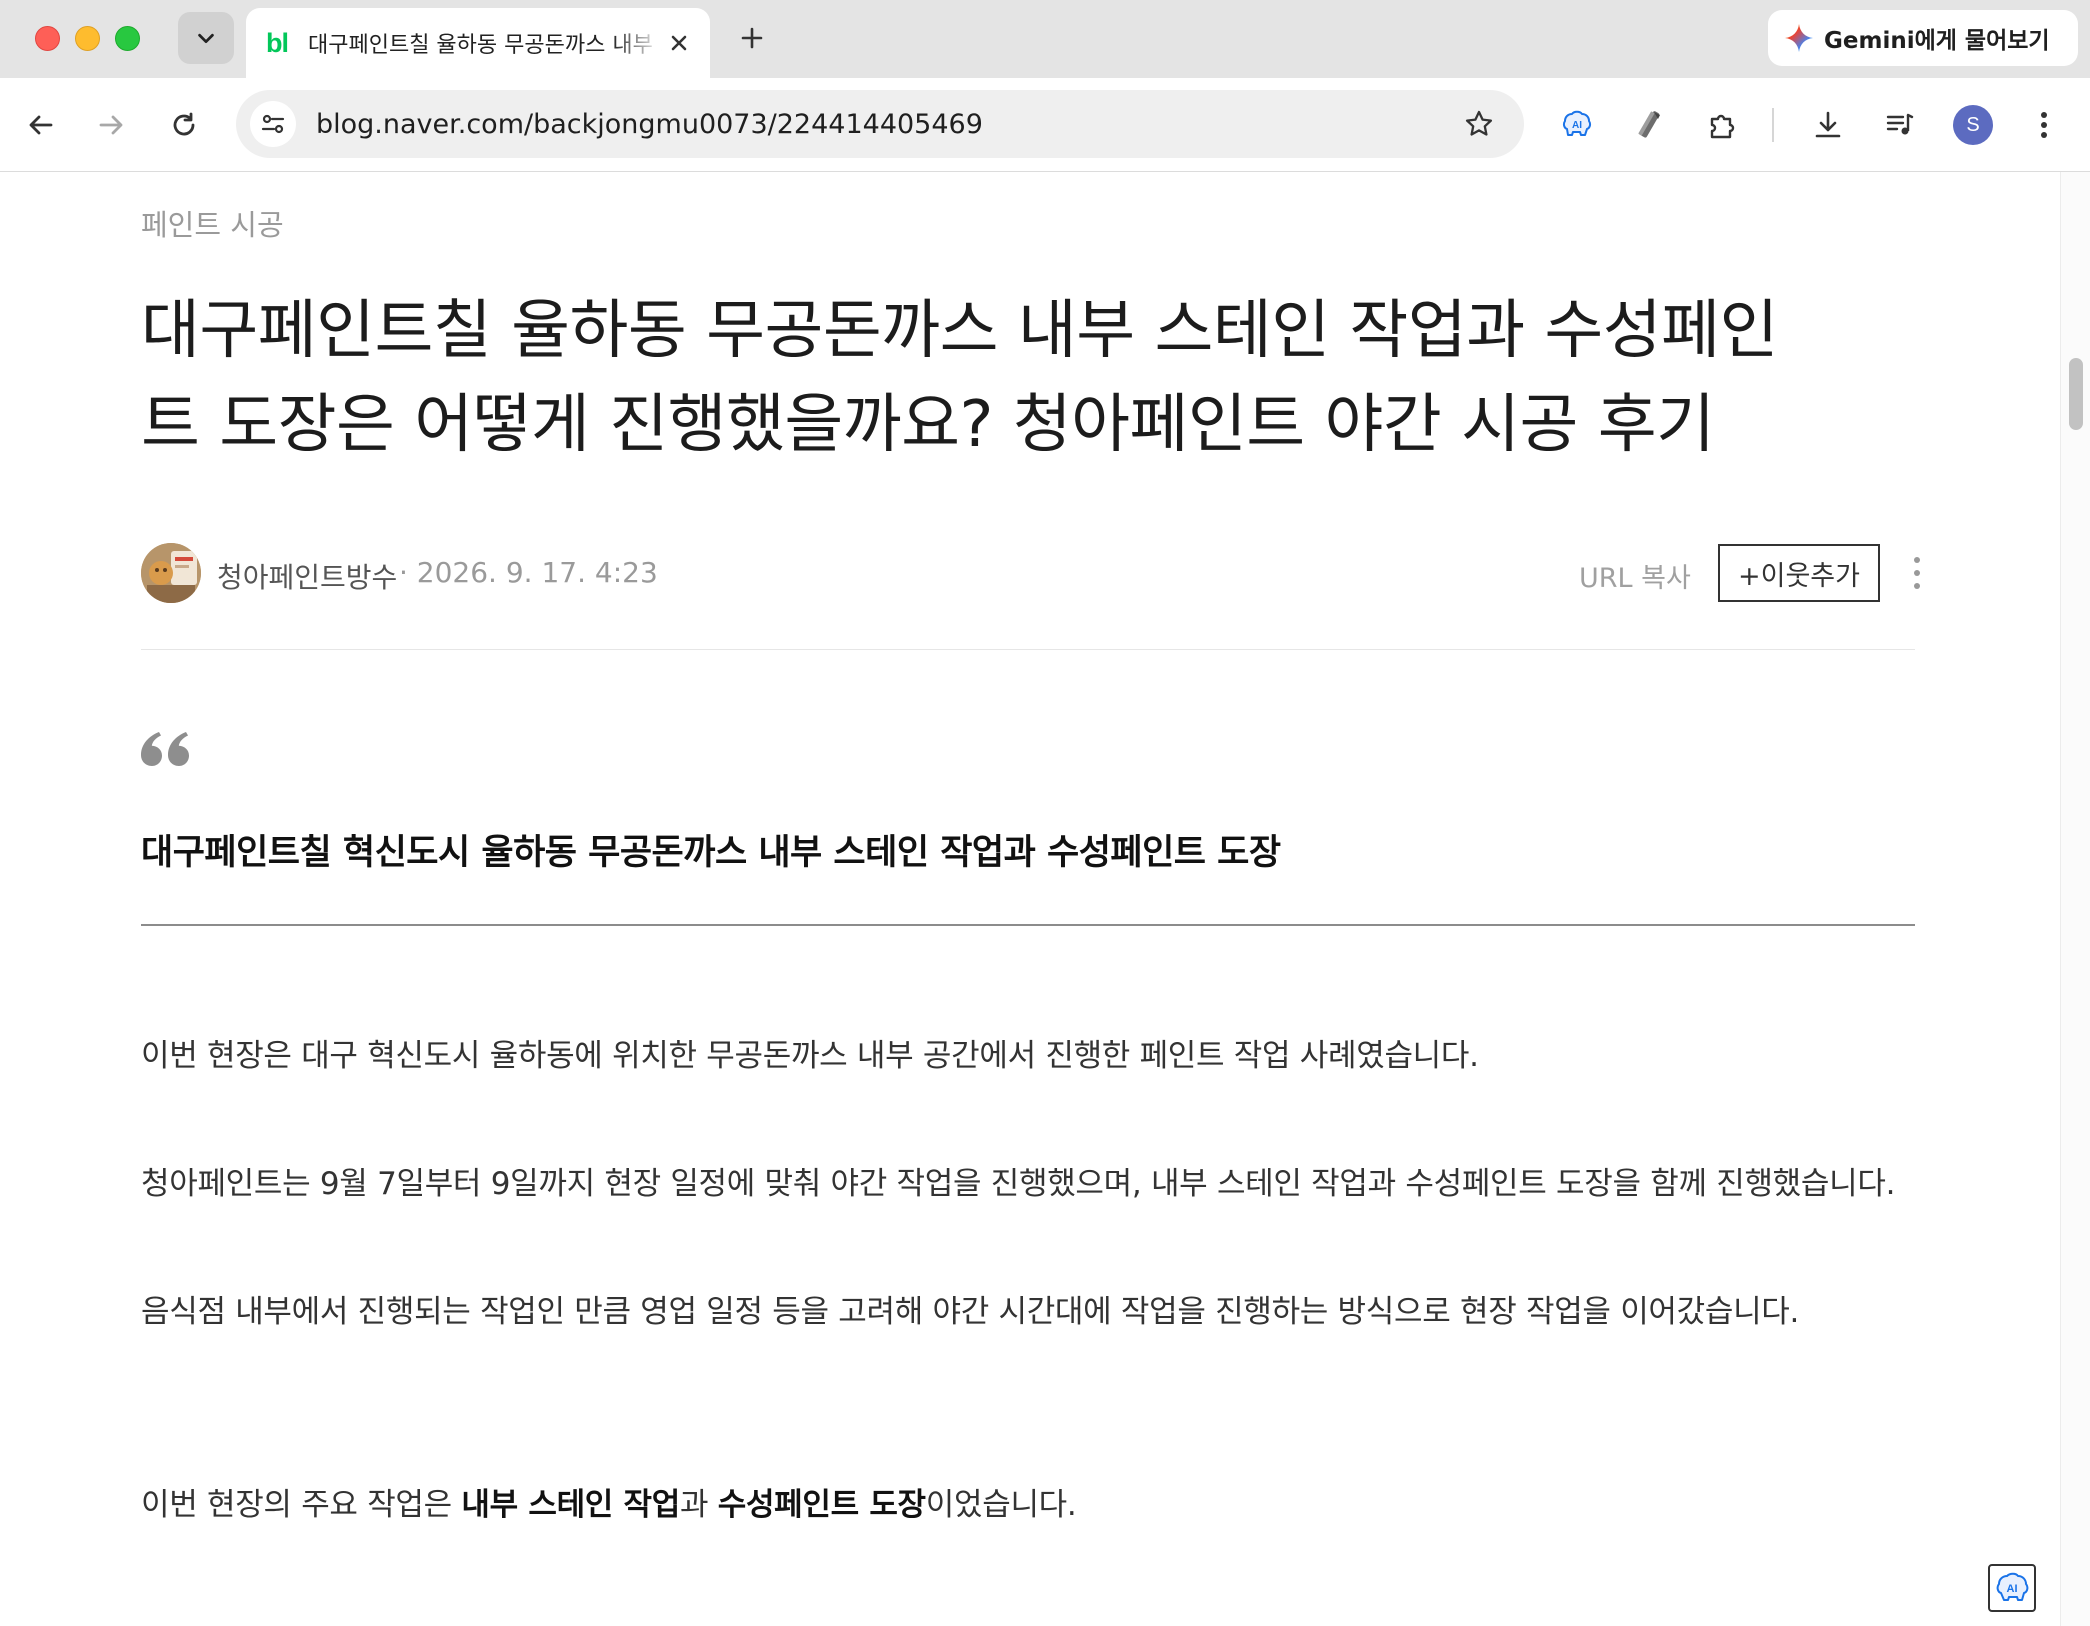 The width and height of the screenshot is (2090, 1626). What do you see at coordinates (821, 1505) in the screenshot?
I see `main-work-bold-paint: 수성페인트 도장` at bounding box center [821, 1505].